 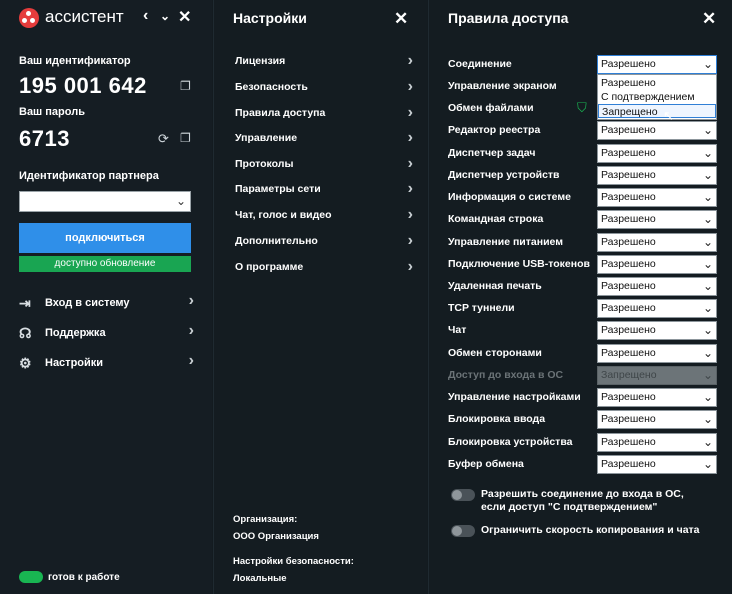 I want to click on settings-item-chat-voice-video: Чат, голос и видео ›, so click(x=324, y=217).